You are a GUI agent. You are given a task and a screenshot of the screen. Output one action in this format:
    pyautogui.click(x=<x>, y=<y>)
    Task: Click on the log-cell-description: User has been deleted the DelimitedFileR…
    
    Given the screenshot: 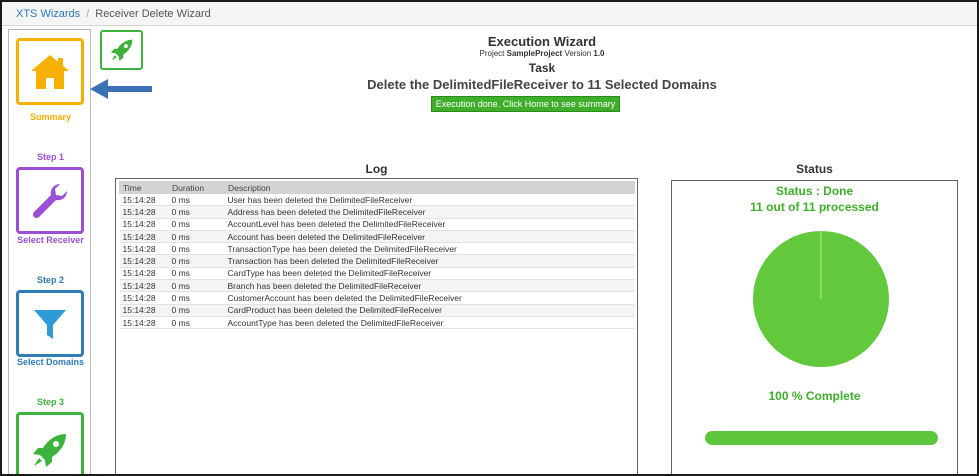 What is the action you would take?
    pyautogui.click(x=429, y=200)
    